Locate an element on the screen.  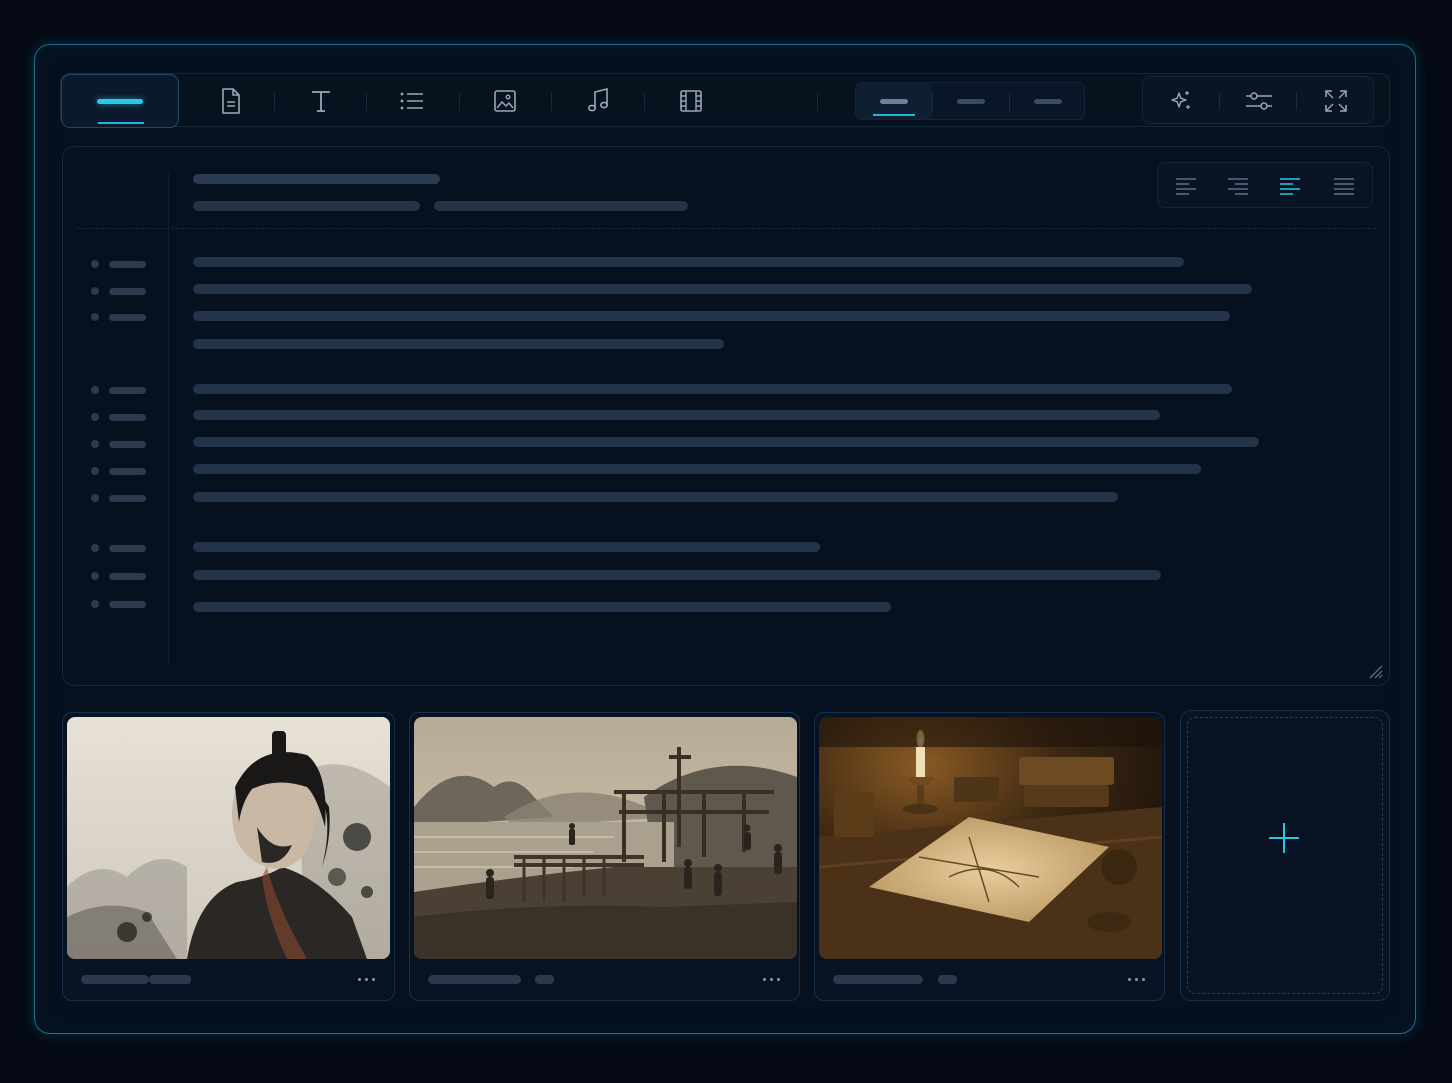
ai-magic-button is located at coordinates (1181, 101).